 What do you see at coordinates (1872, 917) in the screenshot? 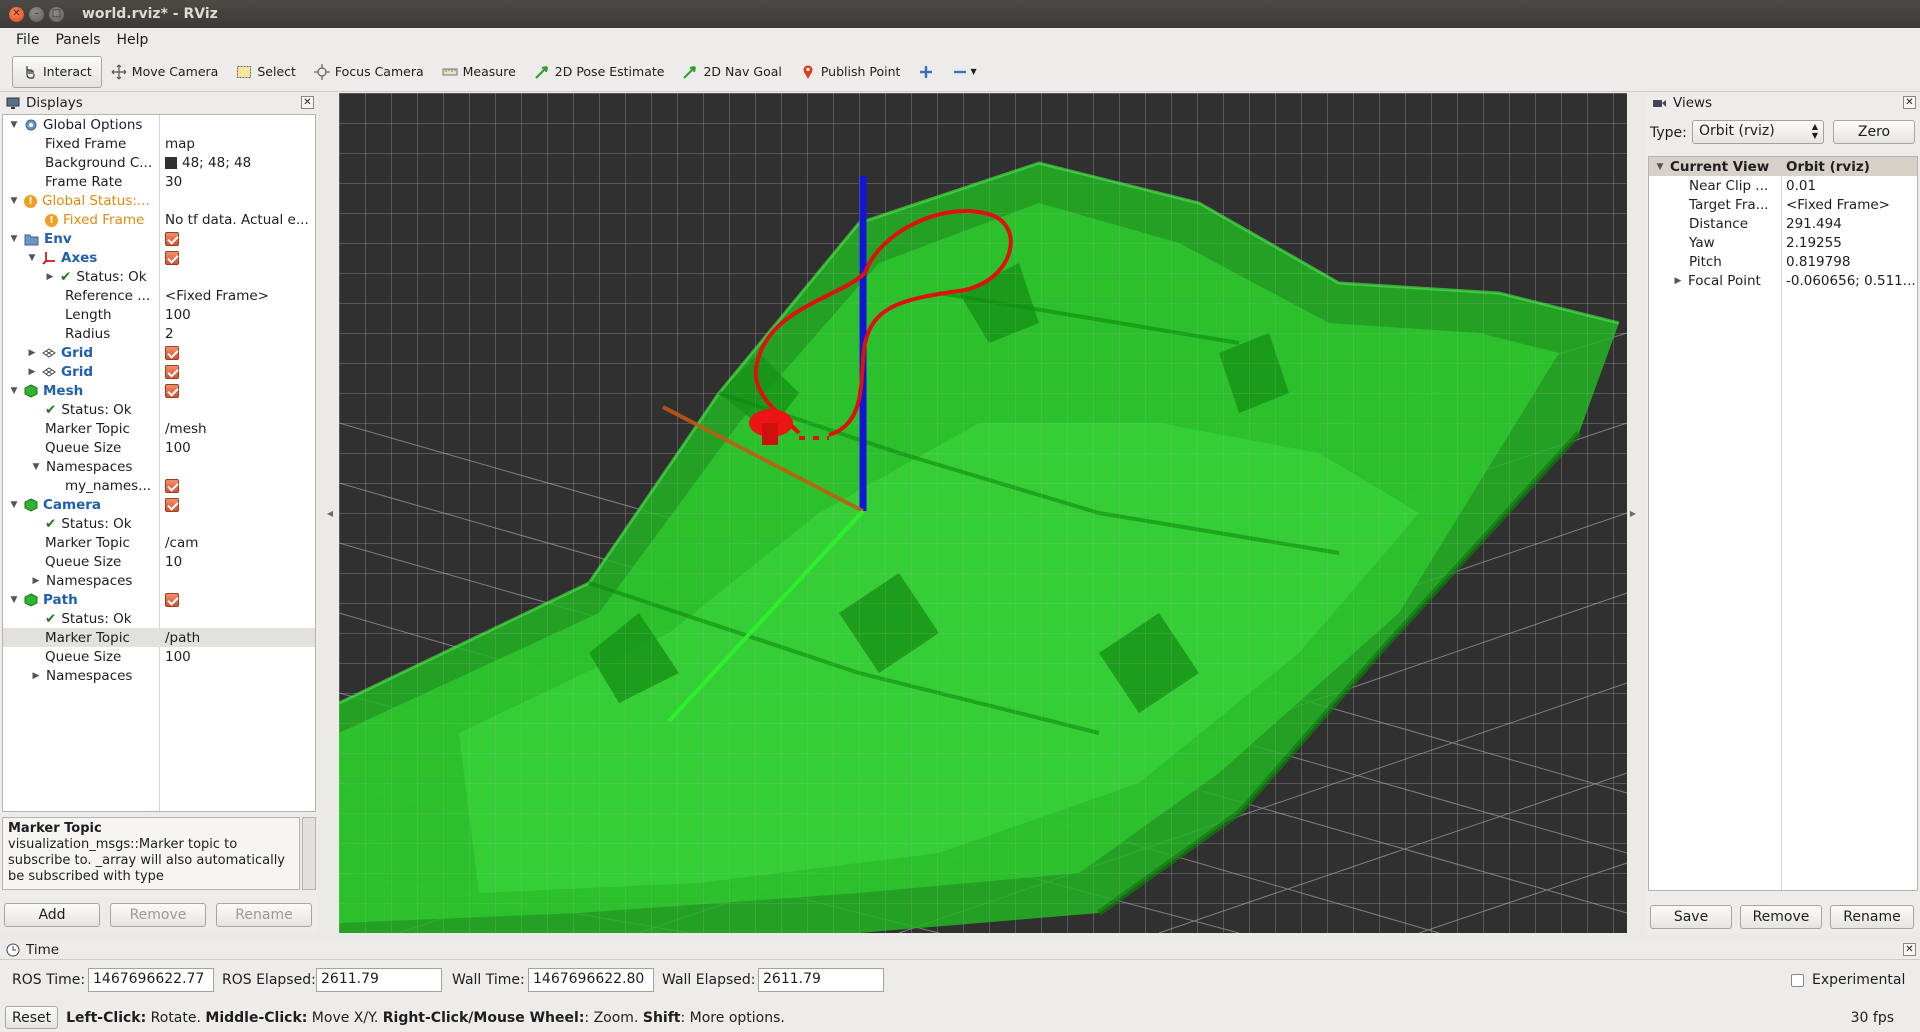
I see `rename-view-button: Rename` at bounding box center [1872, 917].